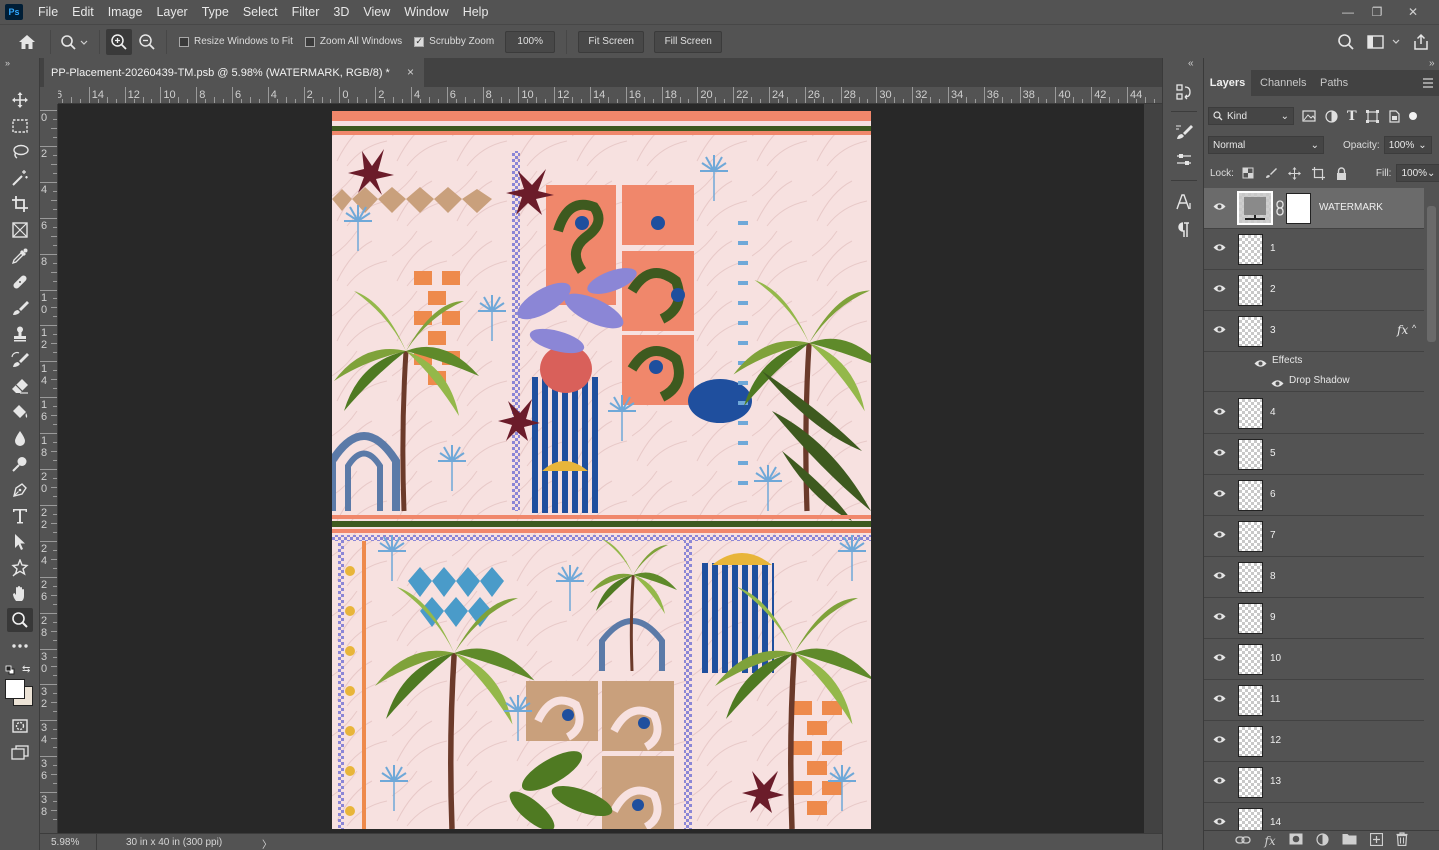  What do you see at coordinates (1417, 173) in the screenshot?
I see `fill-field: 100% ⌄` at bounding box center [1417, 173].